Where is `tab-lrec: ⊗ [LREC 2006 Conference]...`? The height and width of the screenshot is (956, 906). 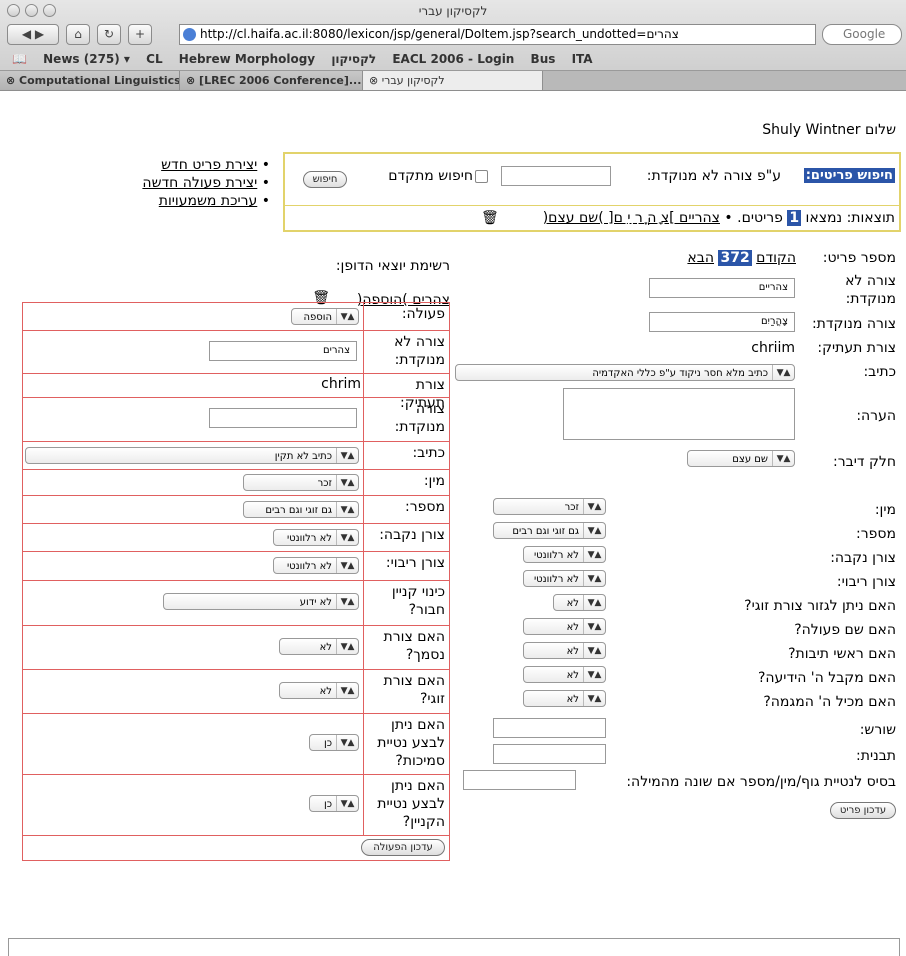 tab-lrec: ⊗ [LREC 2006 Conference]... is located at coordinates (271, 80).